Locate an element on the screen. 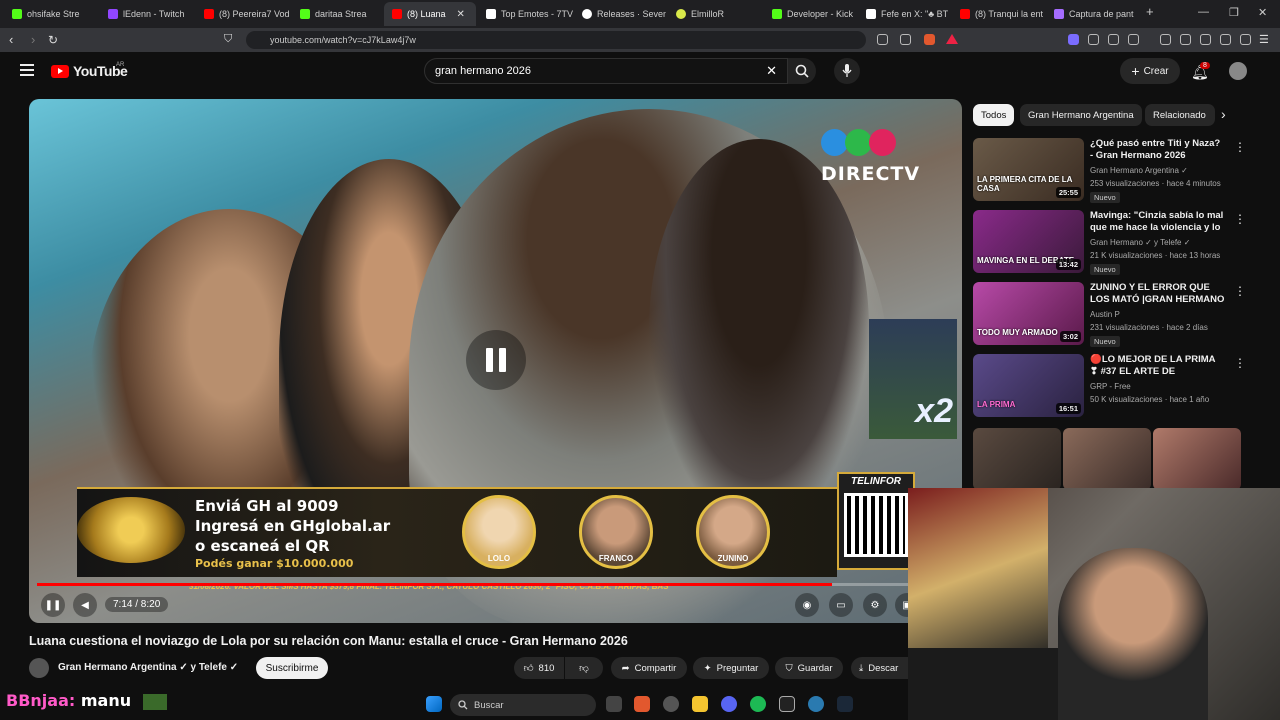 The width and height of the screenshot is (1280, 720). chevron-right-icon: › is located at coordinates (1223, 114).